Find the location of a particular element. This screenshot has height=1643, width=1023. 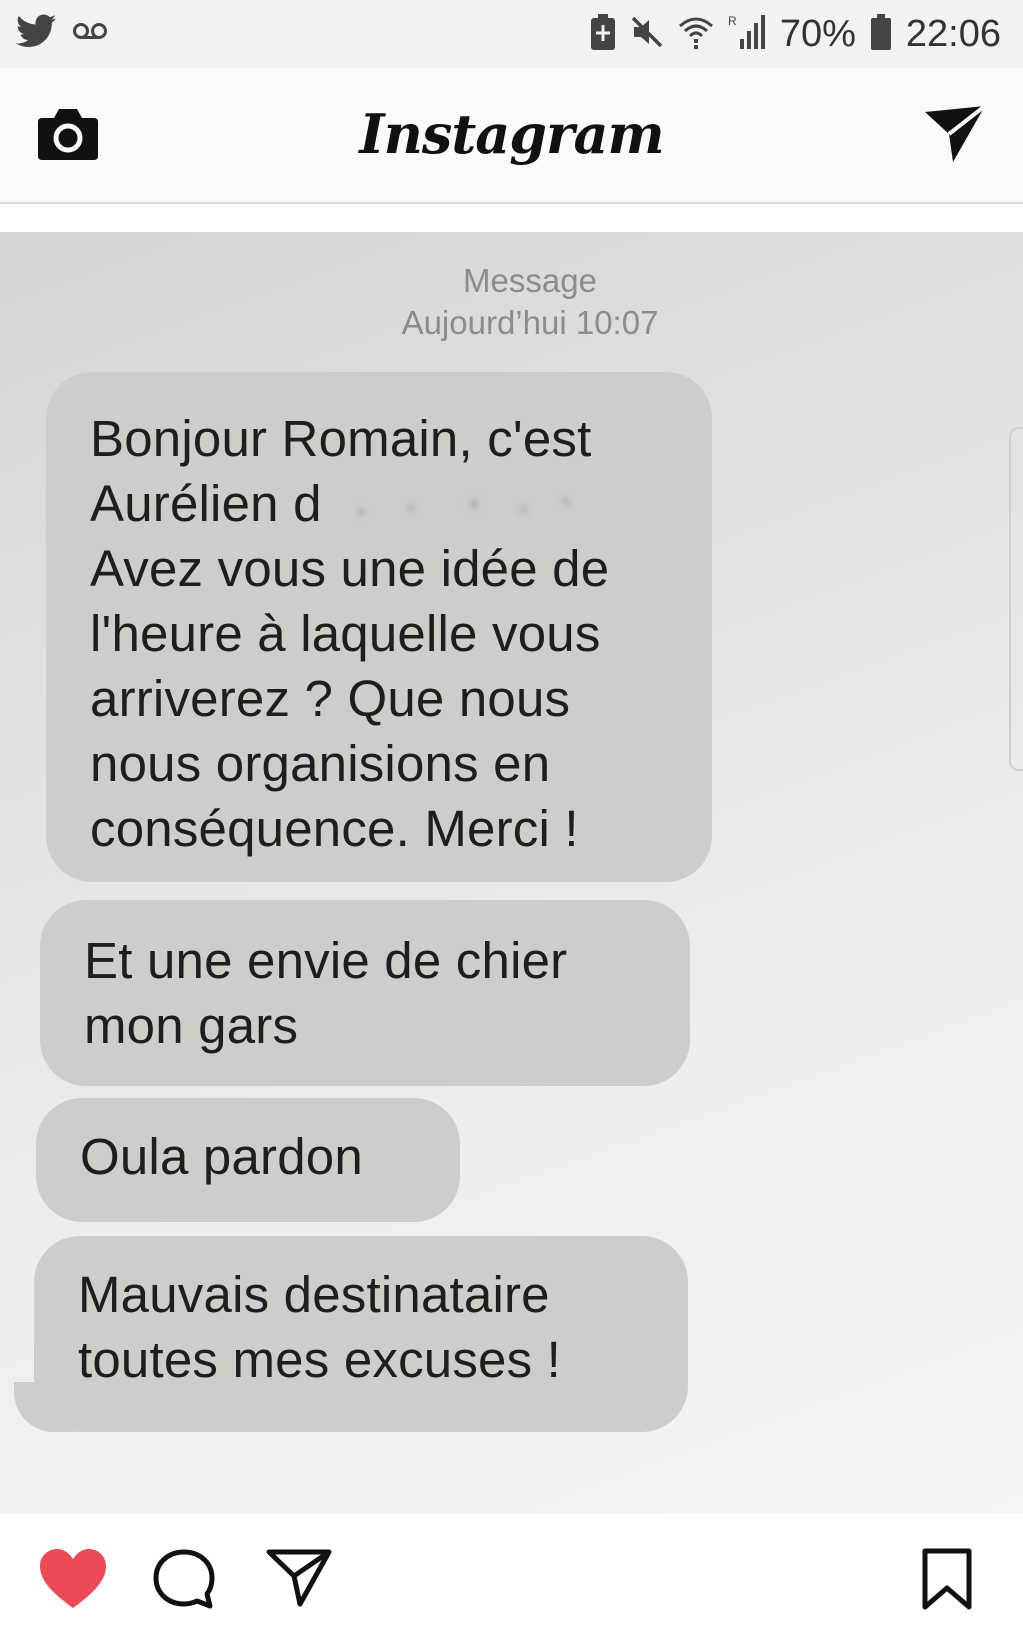

message-header: Message Aujourd’hui 10:07 is located at coordinates (530, 302).